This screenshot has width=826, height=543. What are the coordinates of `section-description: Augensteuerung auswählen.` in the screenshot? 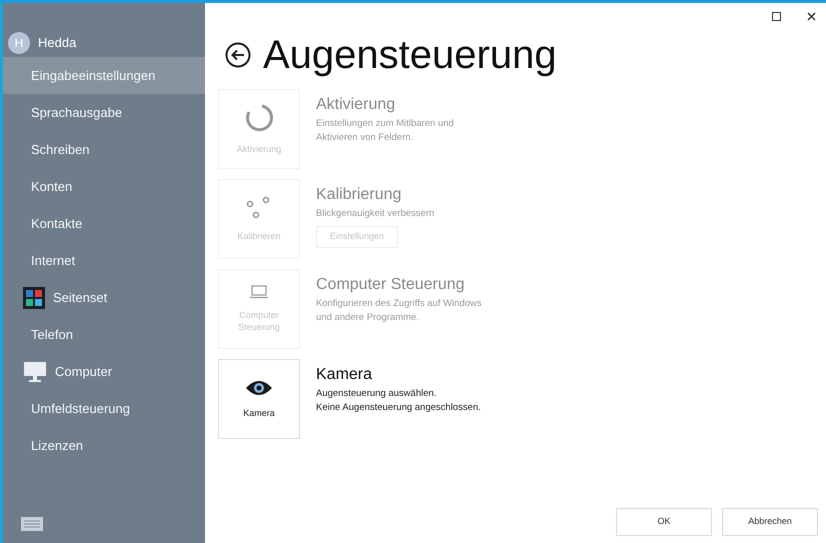 It's located at (377, 394).